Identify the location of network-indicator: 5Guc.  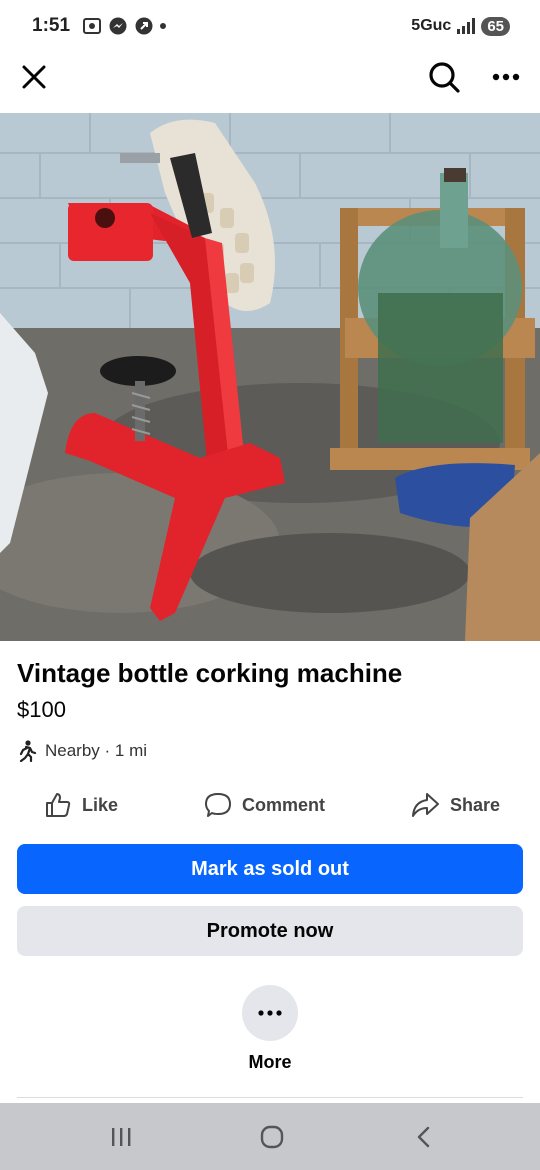
(431, 25).